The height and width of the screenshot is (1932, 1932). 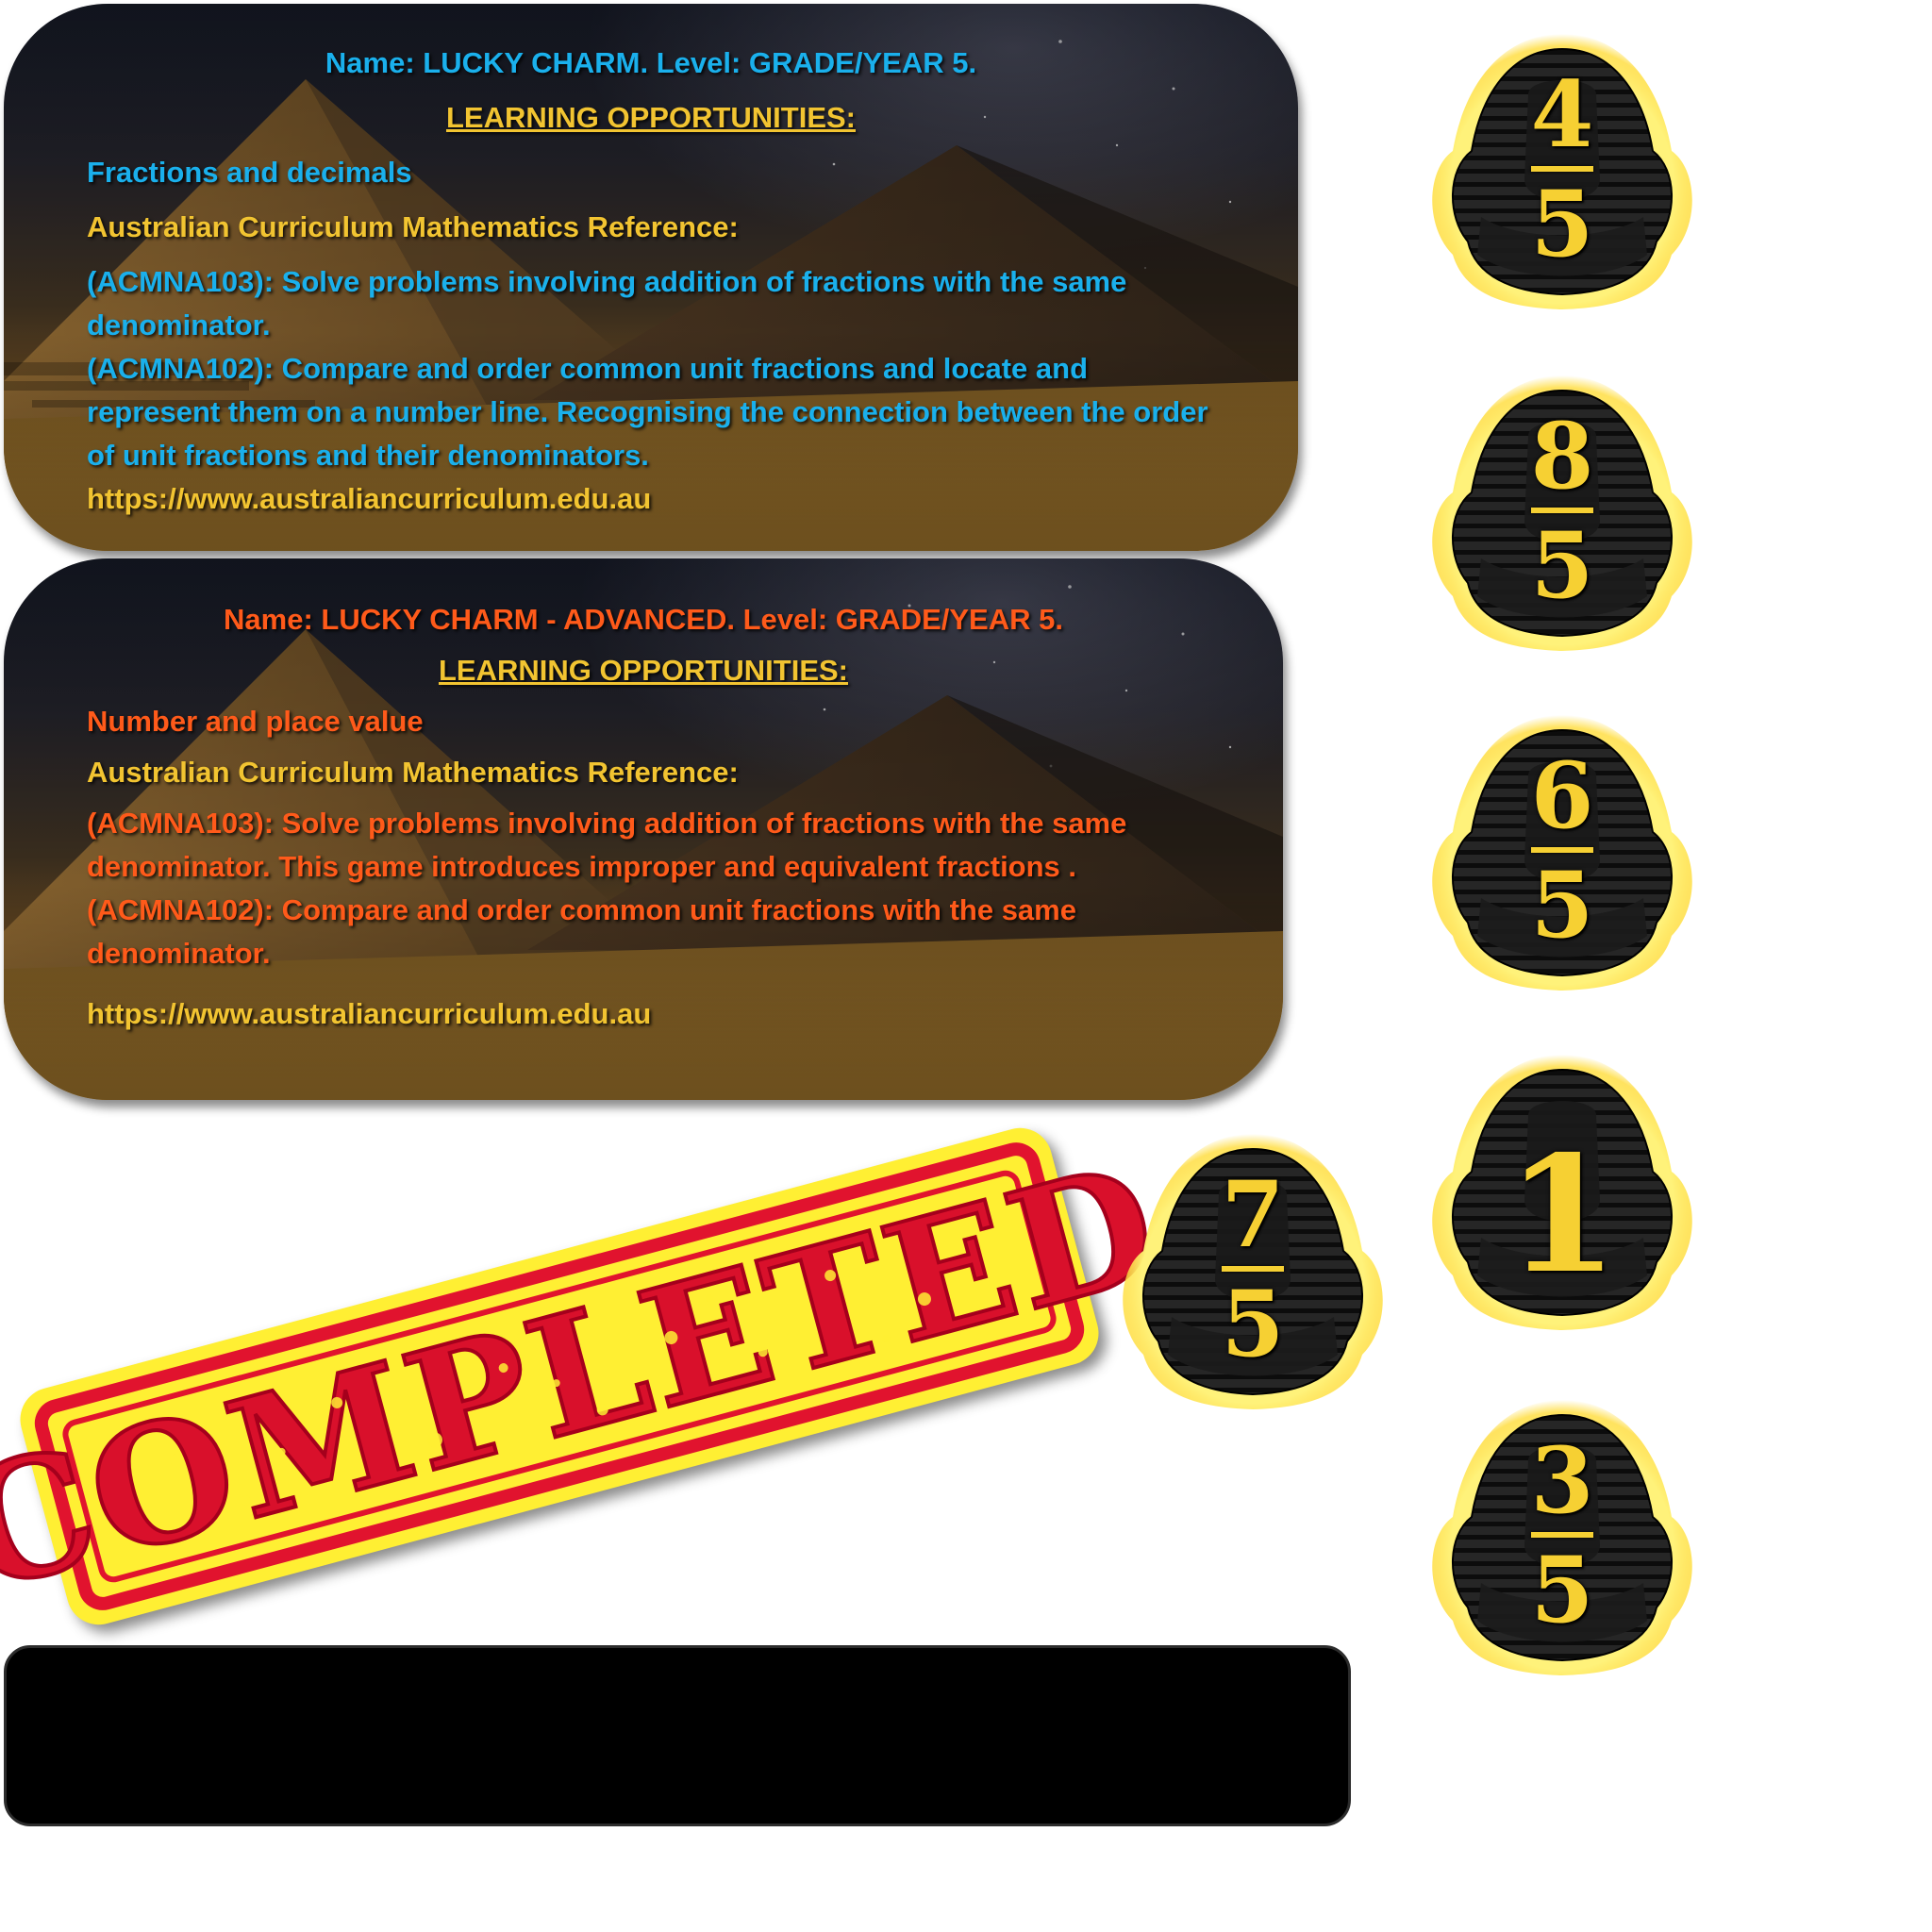 What do you see at coordinates (677, 1736) in the screenshot?
I see `message-bar` at bounding box center [677, 1736].